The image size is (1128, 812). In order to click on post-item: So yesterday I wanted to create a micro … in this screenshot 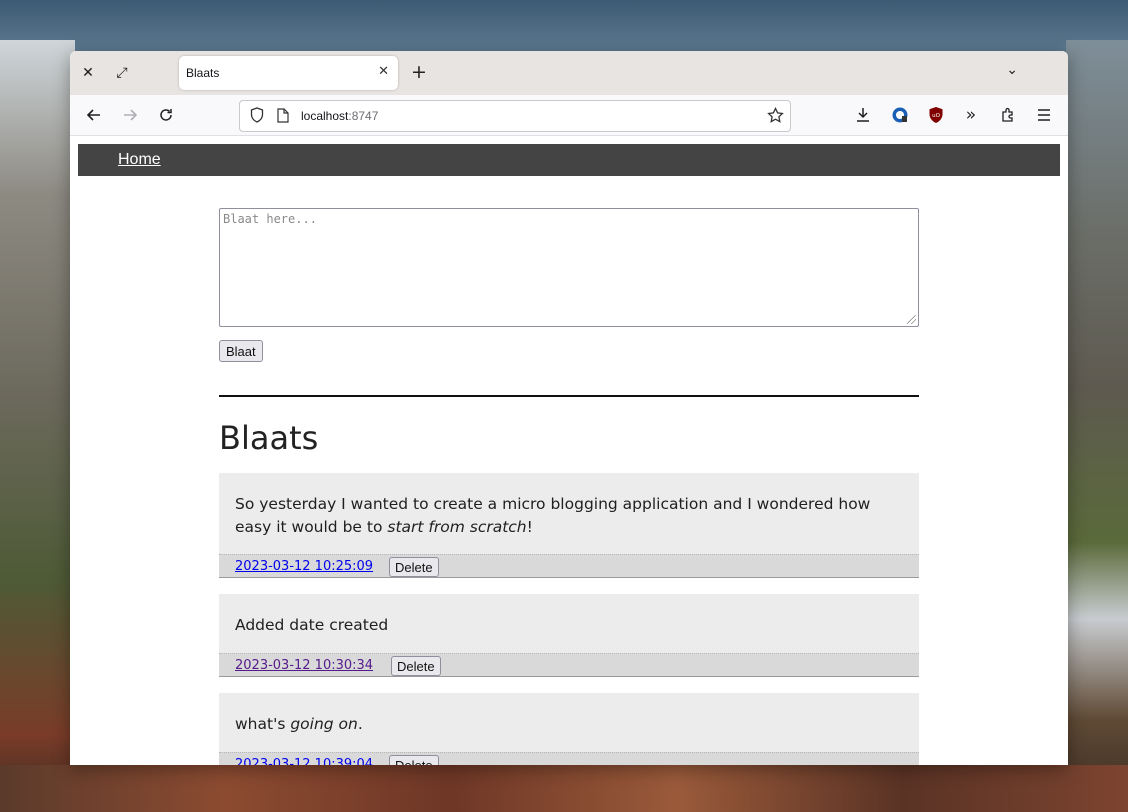, I will do `click(569, 525)`.